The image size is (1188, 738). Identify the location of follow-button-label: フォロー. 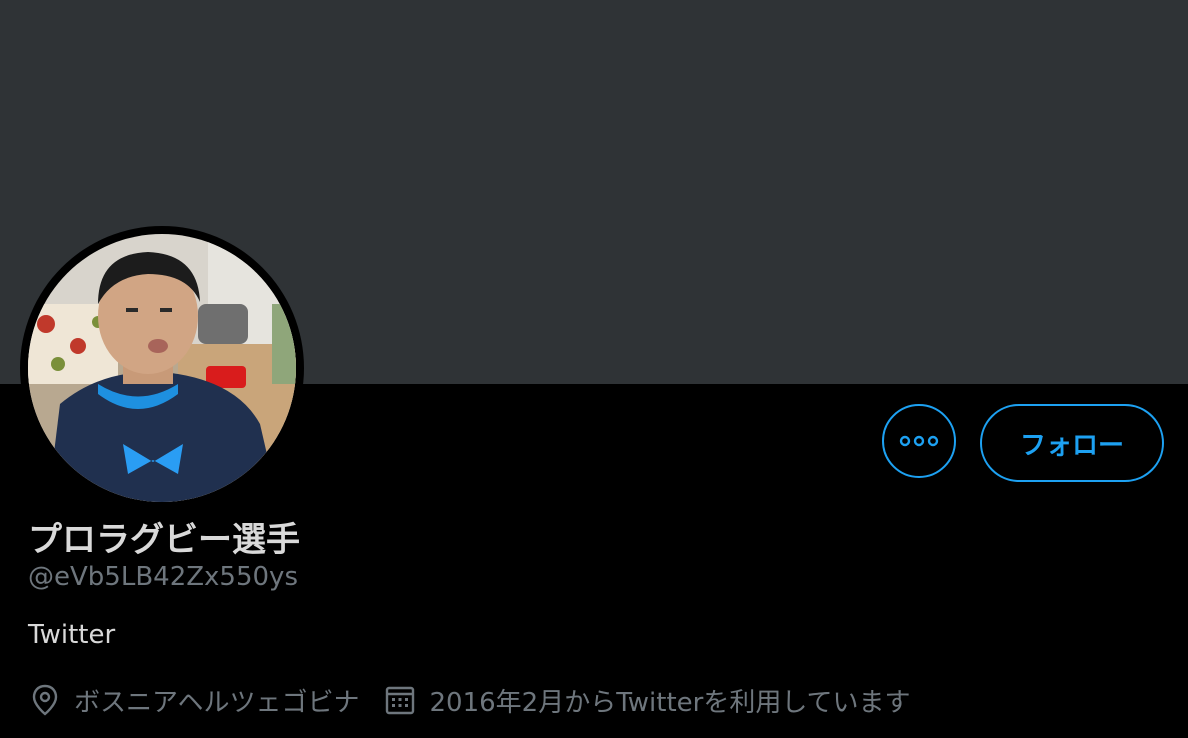
(1071, 445).